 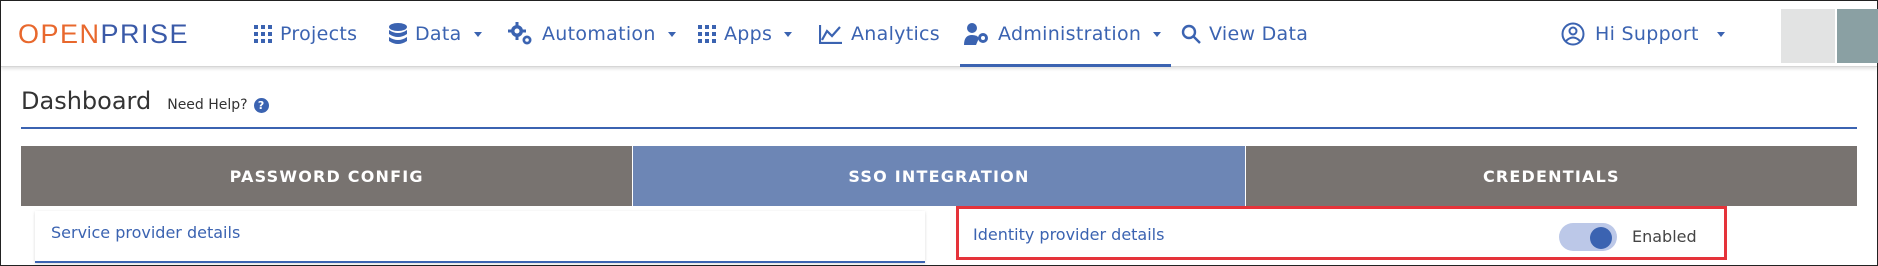 What do you see at coordinates (1573, 33) in the screenshot?
I see `user-circle-icon` at bounding box center [1573, 33].